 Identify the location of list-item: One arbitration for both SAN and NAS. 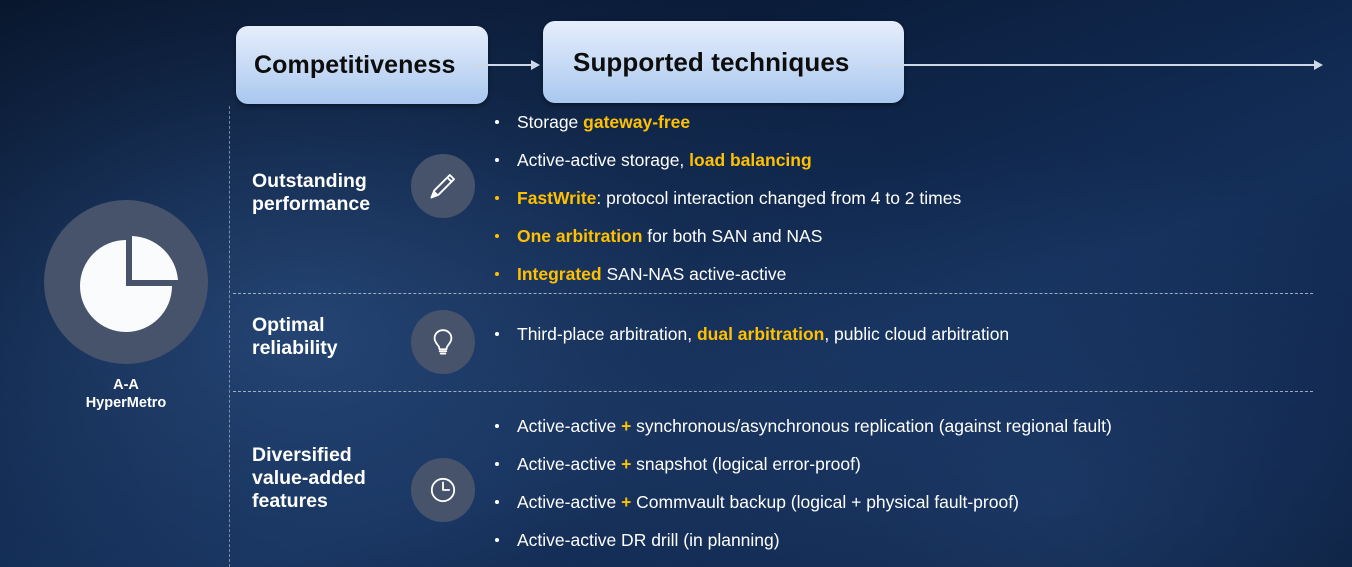
(726, 236).